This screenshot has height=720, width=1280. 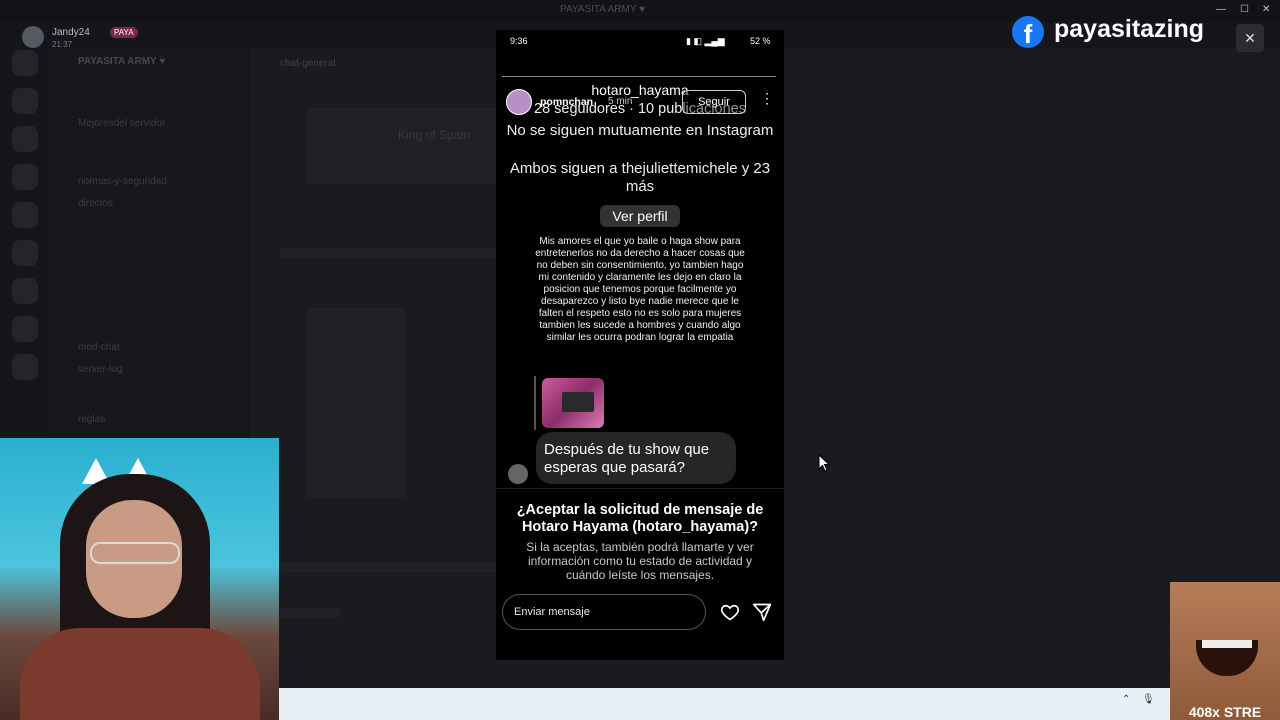 I want to click on user-name: Jandy24, so click(x=71, y=32).